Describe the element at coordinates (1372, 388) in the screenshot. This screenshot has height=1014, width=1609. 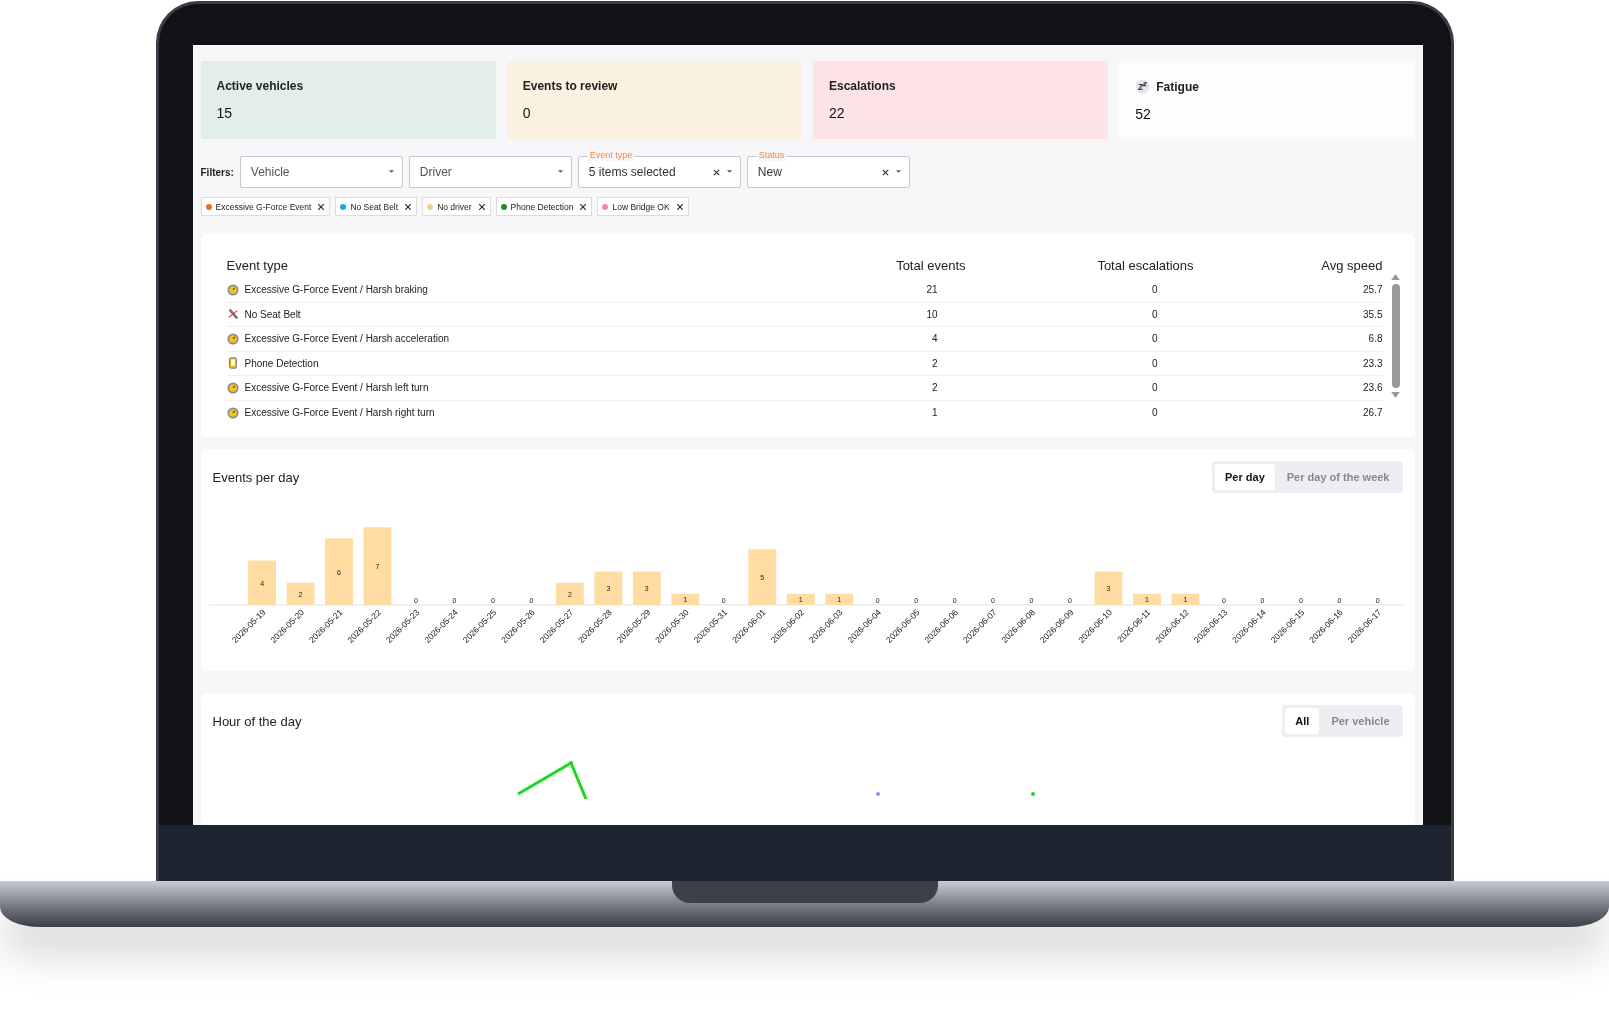
I see `table-cell-text: 23.6` at that location.